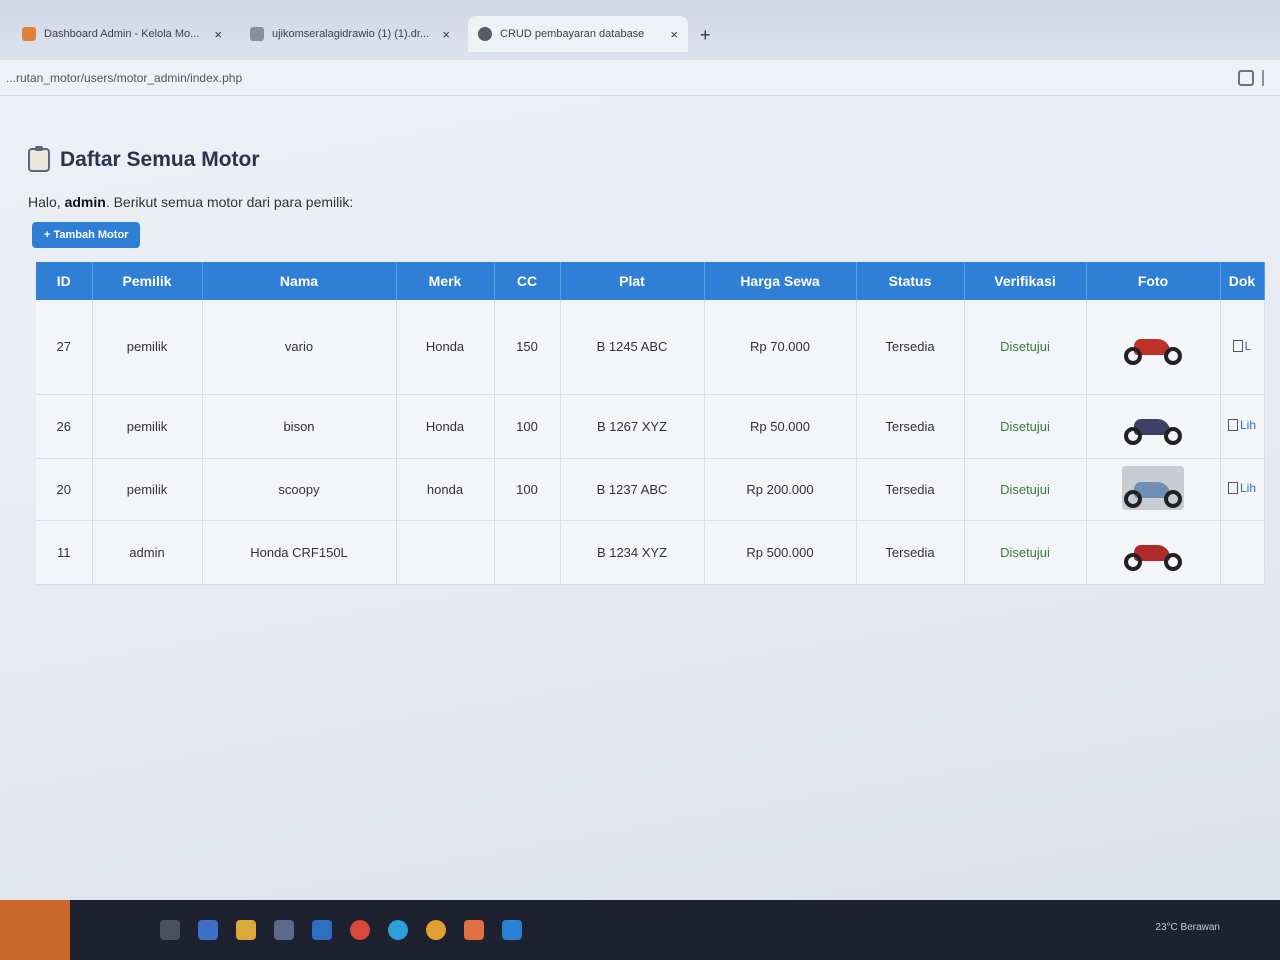 The height and width of the screenshot is (960, 1280). Describe the element at coordinates (632, 281) in the screenshot. I see `col-header-plat: Plat` at that location.